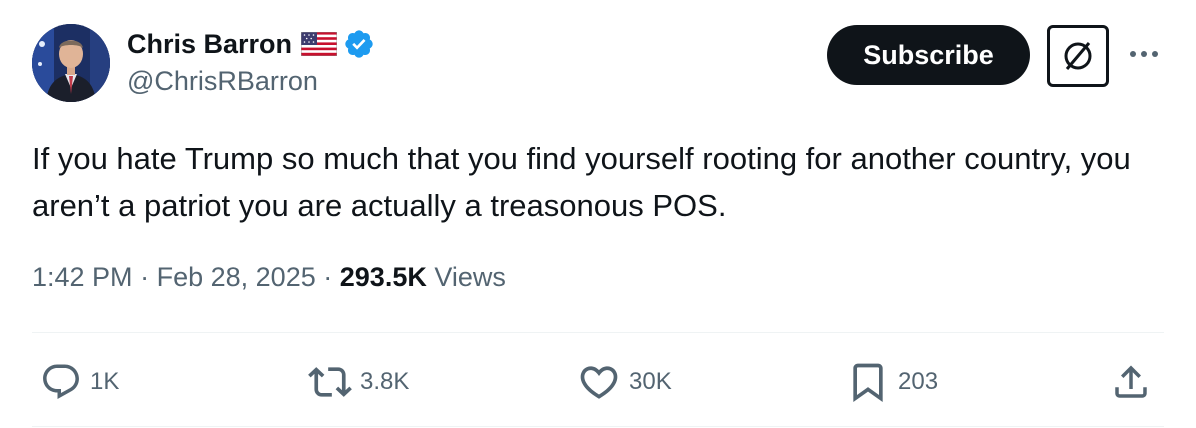 The width and height of the screenshot is (1196, 428). Describe the element at coordinates (356, 44) in the screenshot. I see `verified-badge-icon` at that location.